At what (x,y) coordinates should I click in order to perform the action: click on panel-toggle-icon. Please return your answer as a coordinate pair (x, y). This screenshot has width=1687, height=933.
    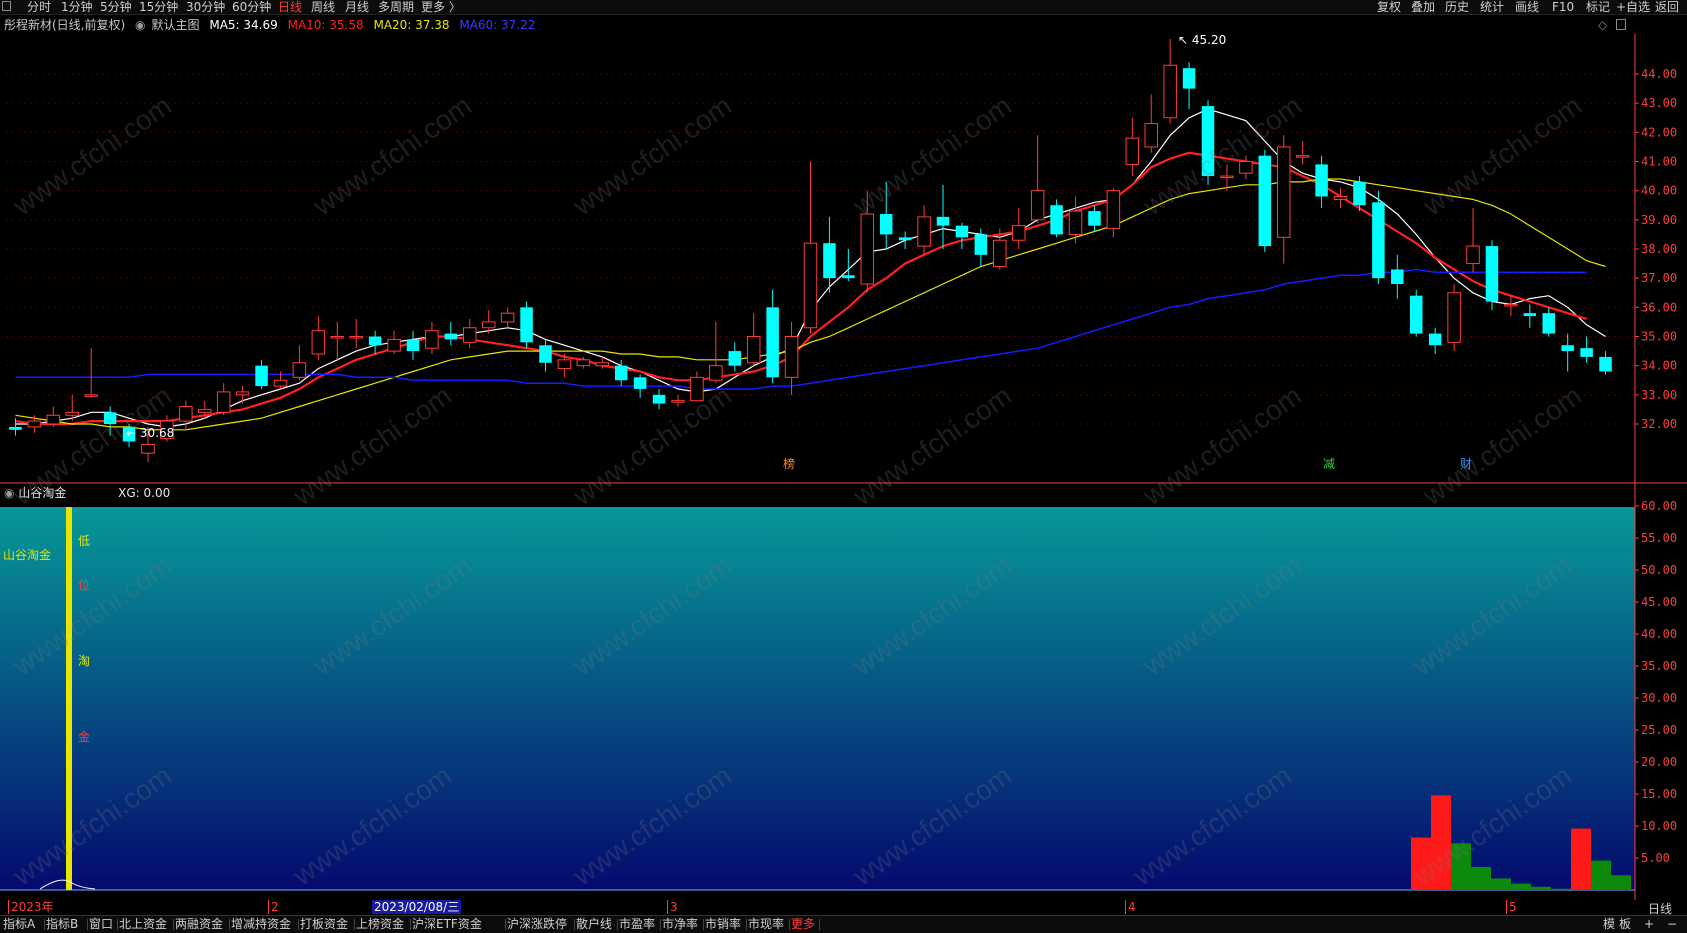
    Looking at the image, I should click on (1621, 24).